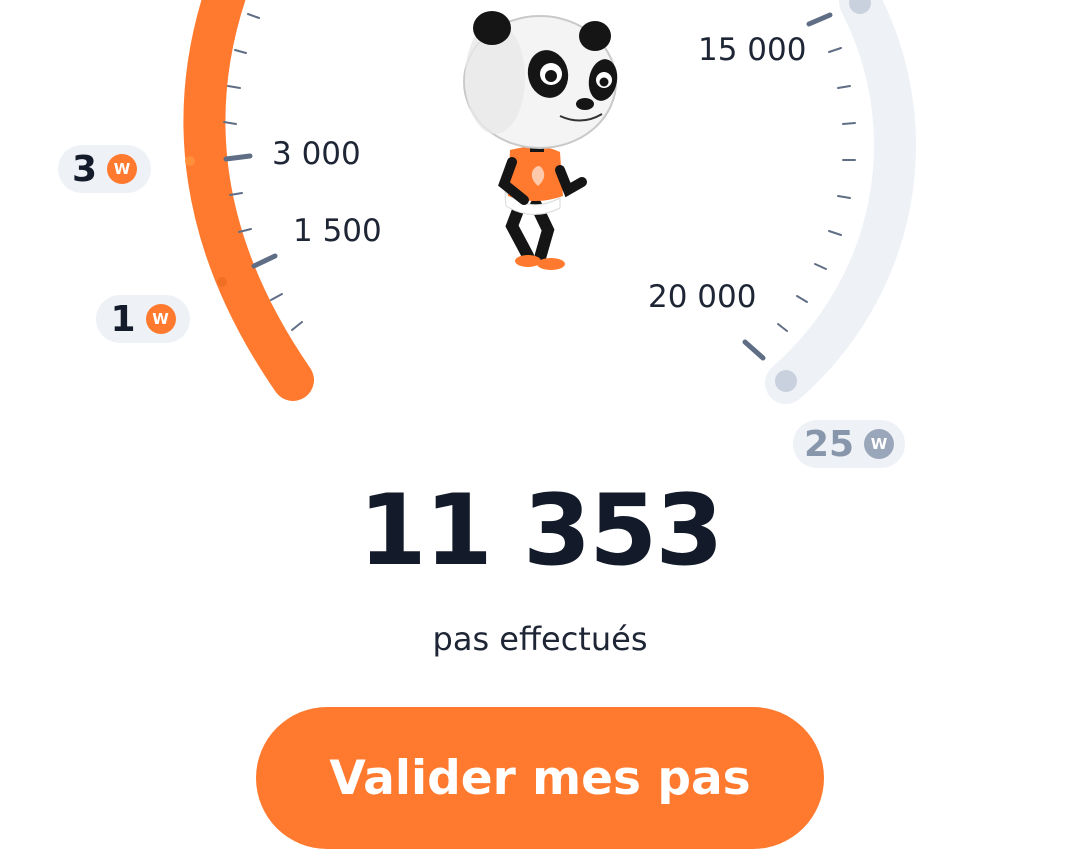  I want to click on gauge-label-15000: 15 000, so click(752, 50).